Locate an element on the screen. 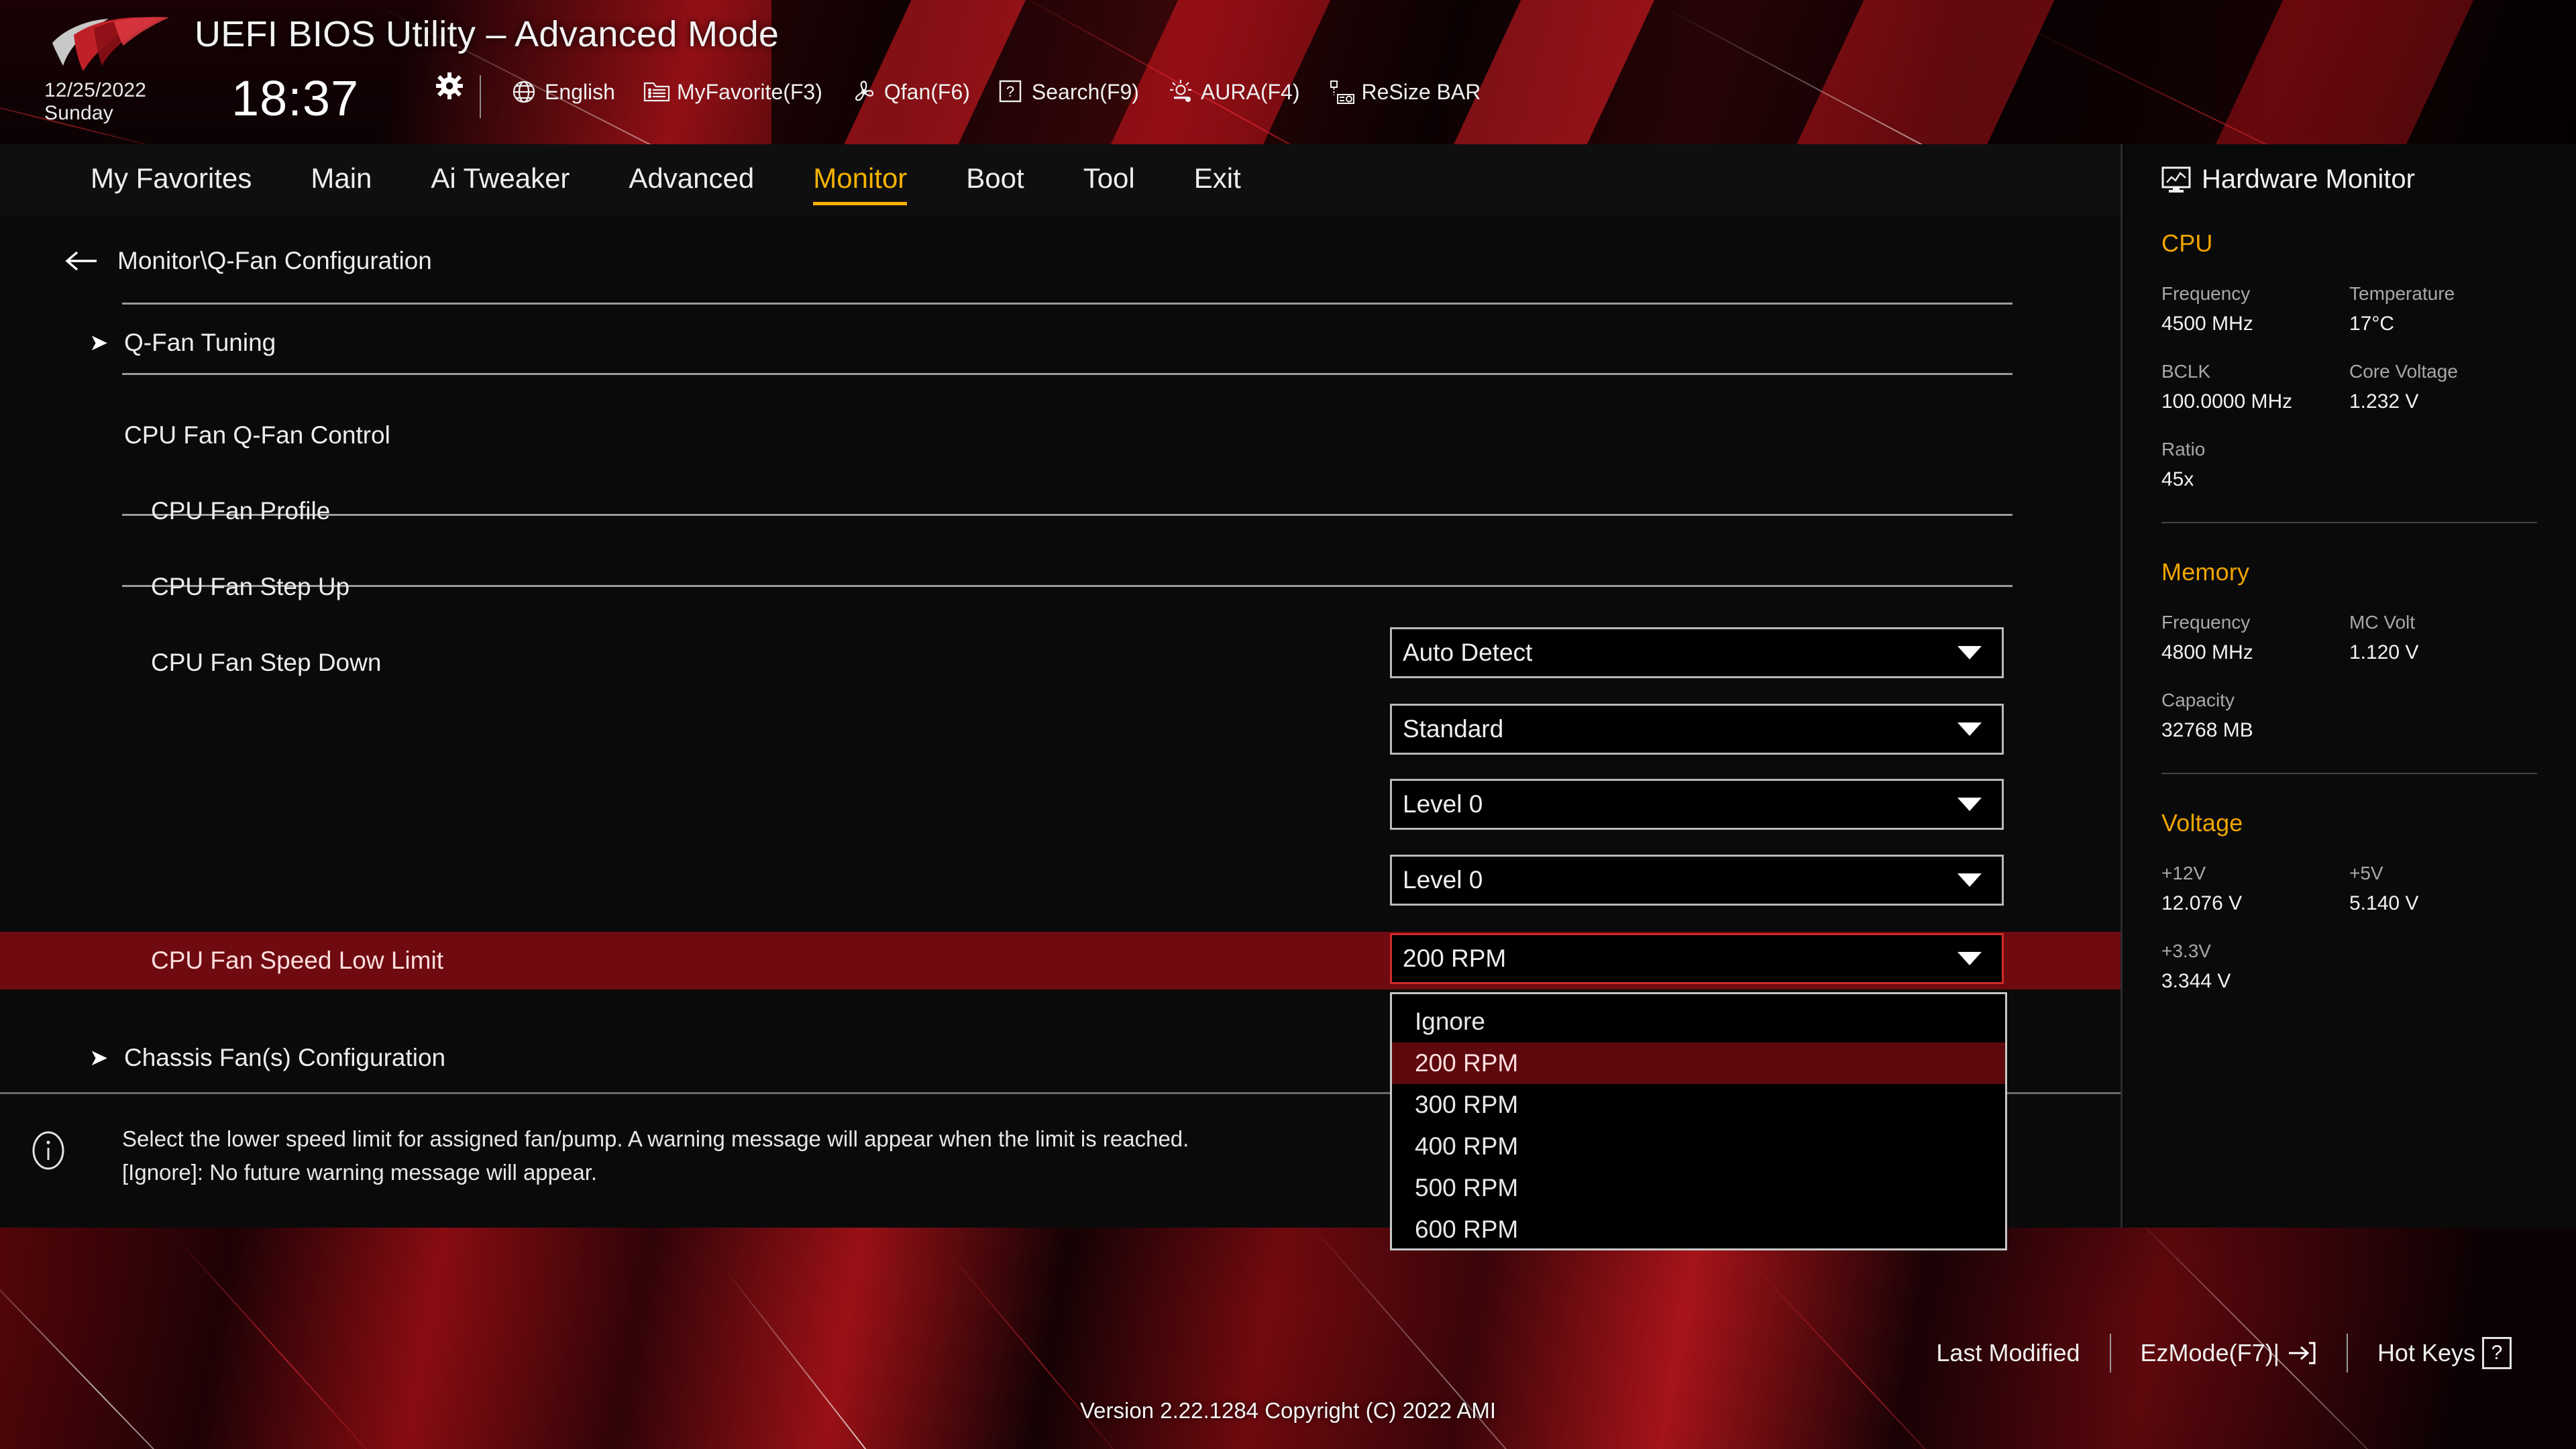 The height and width of the screenshot is (1449, 2576). rog-logo-icon is located at coordinates (111, 42).